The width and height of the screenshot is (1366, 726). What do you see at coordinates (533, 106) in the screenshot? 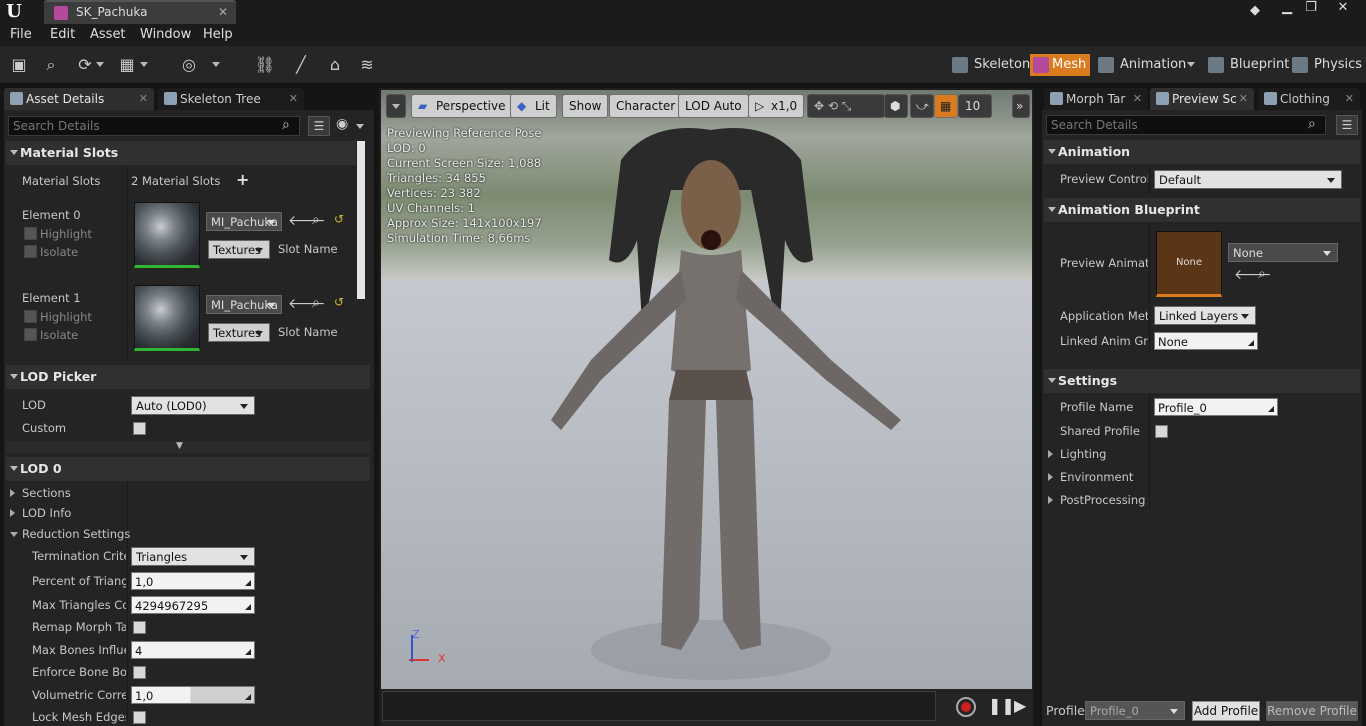
I see `lit-button: ◆ Lit` at bounding box center [533, 106].